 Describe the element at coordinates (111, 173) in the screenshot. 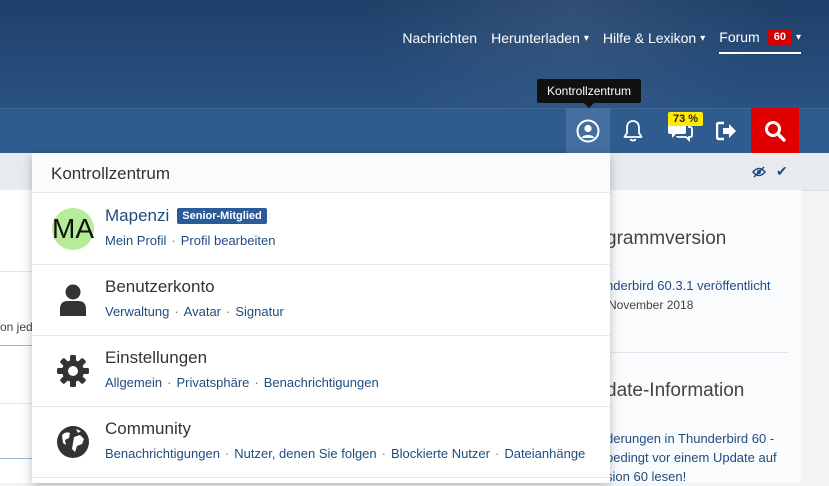

I see `panel-title: Kontrollzentrum` at that location.